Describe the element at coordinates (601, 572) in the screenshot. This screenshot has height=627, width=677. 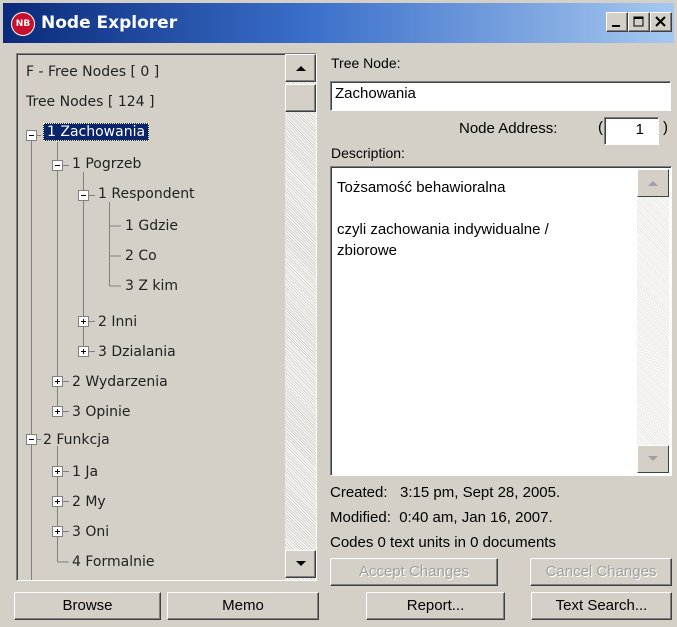
I see `cancel-changes-button: Cancel Changes` at that location.